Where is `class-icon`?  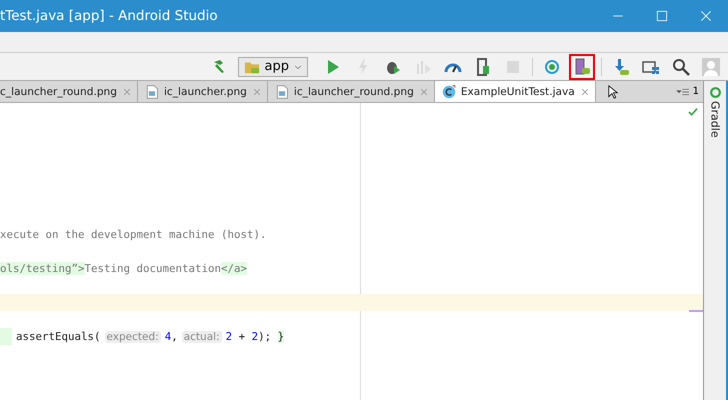 class-icon is located at coordinates (449, 91).